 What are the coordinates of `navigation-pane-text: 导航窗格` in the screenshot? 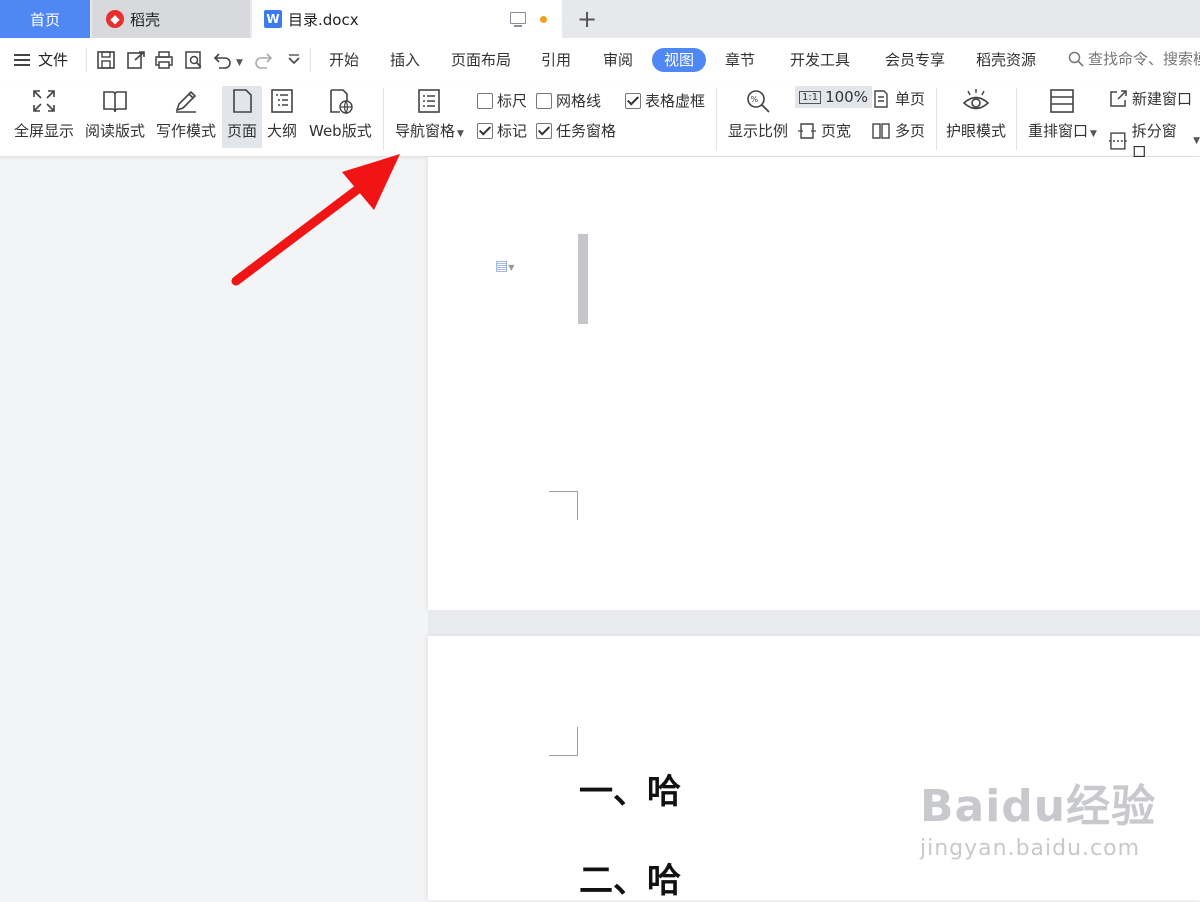 It's located at (425, 131).